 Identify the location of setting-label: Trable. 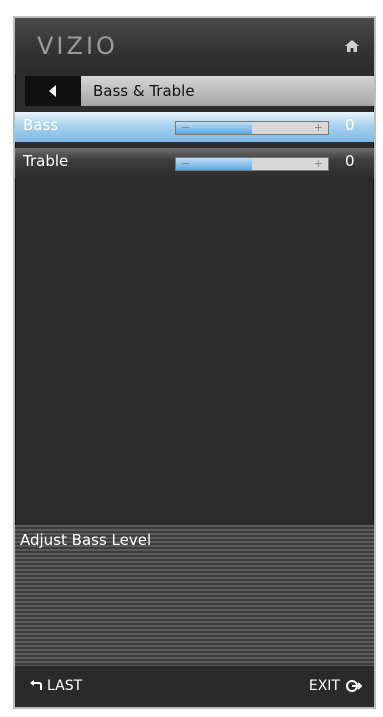
(46, 161).